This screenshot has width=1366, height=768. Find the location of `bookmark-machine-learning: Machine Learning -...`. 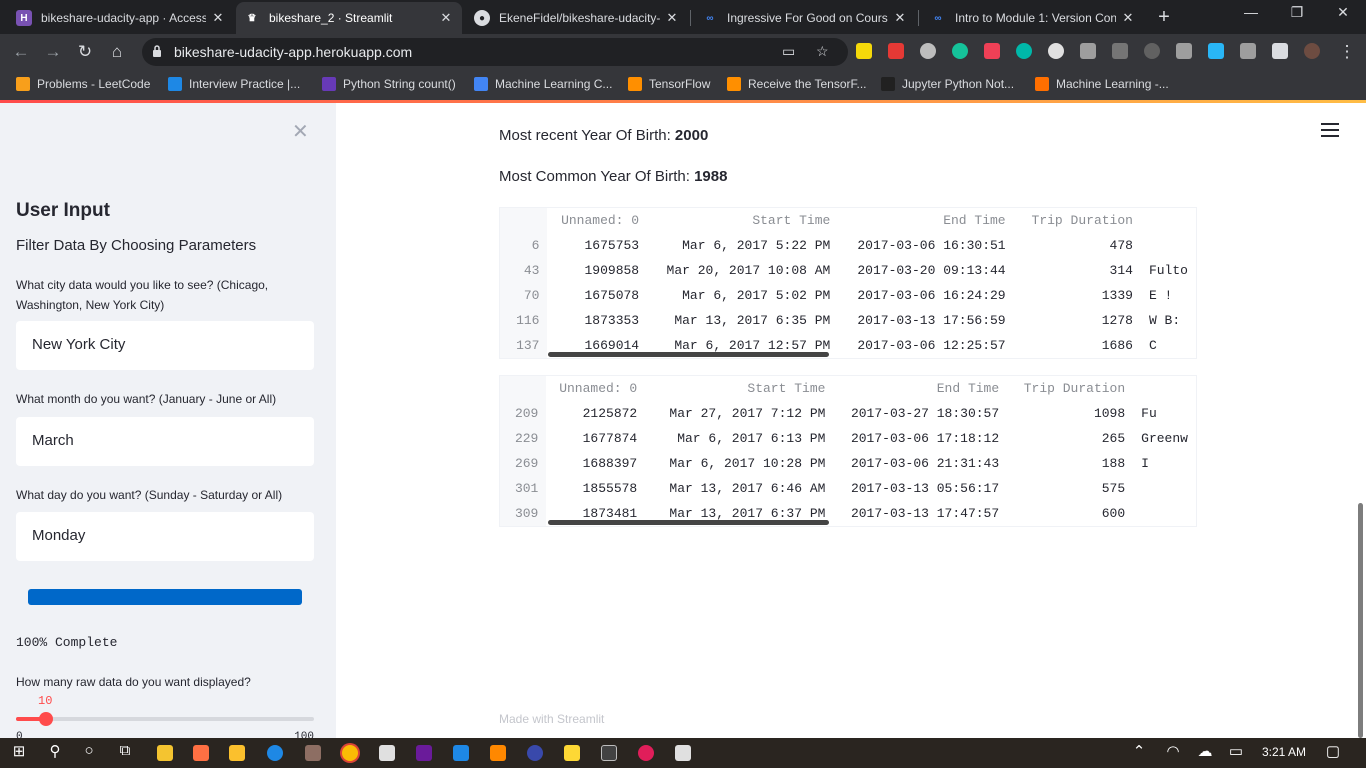

bookmark-machine-learning: Machine Learning -... is located at coordinates (1102, 84).